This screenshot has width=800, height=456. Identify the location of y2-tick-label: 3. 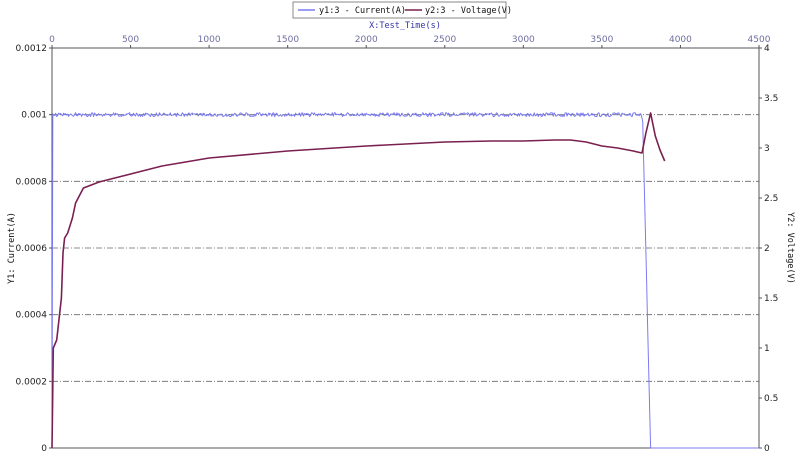
(767, 149).